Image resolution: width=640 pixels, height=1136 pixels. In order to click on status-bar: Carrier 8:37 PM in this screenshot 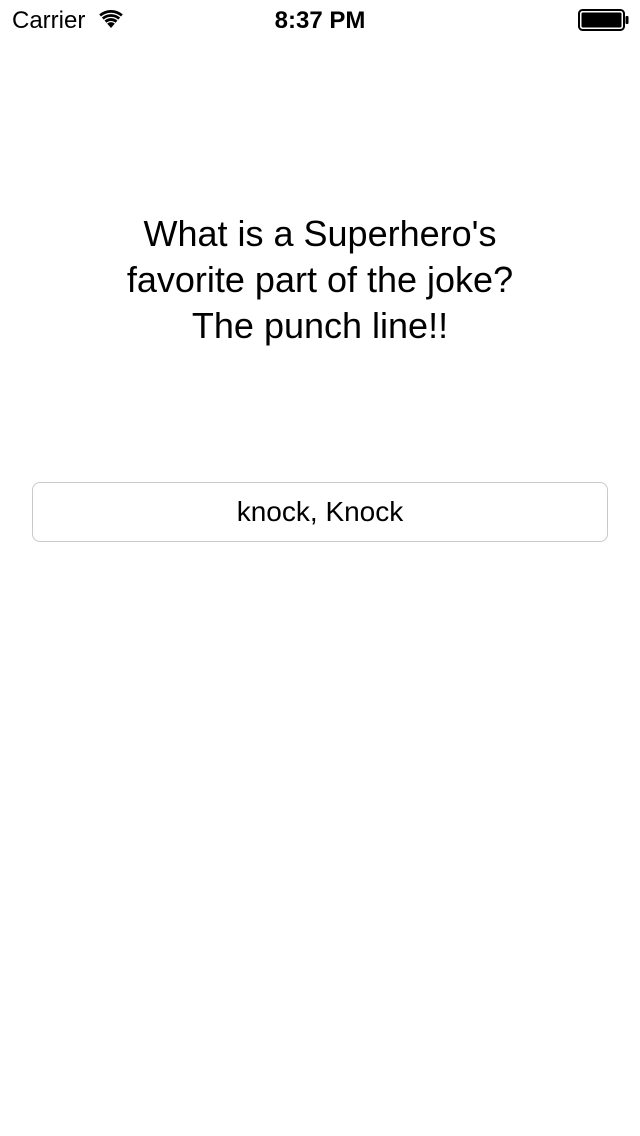, I will do `click(320, 20)`.